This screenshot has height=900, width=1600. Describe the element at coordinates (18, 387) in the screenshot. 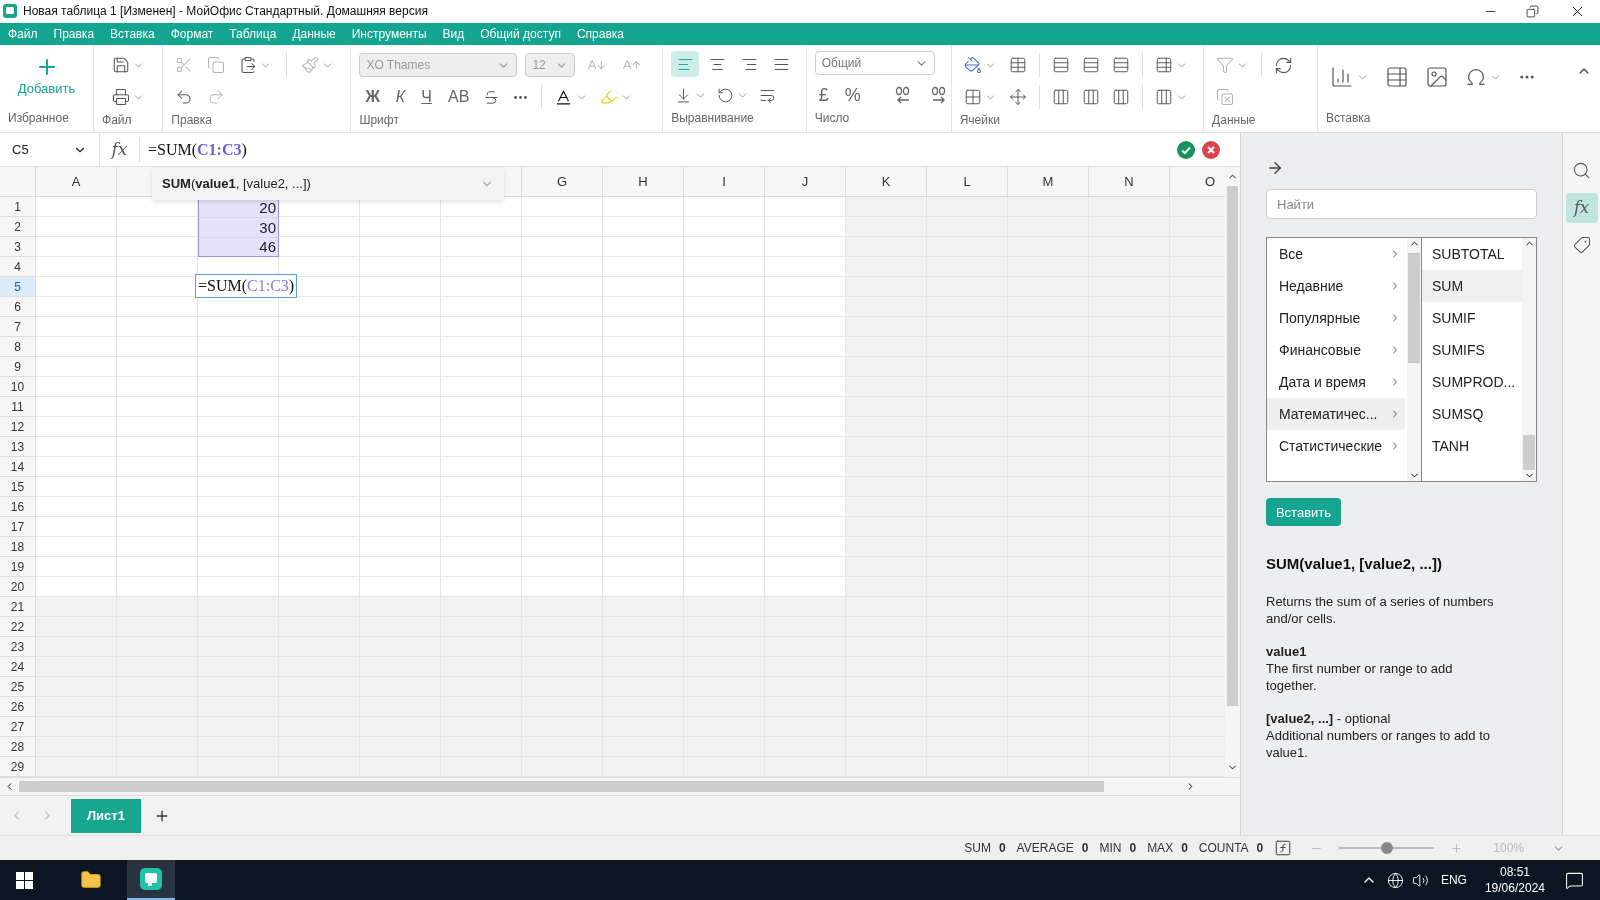

I see `row-header: 10` at that location.